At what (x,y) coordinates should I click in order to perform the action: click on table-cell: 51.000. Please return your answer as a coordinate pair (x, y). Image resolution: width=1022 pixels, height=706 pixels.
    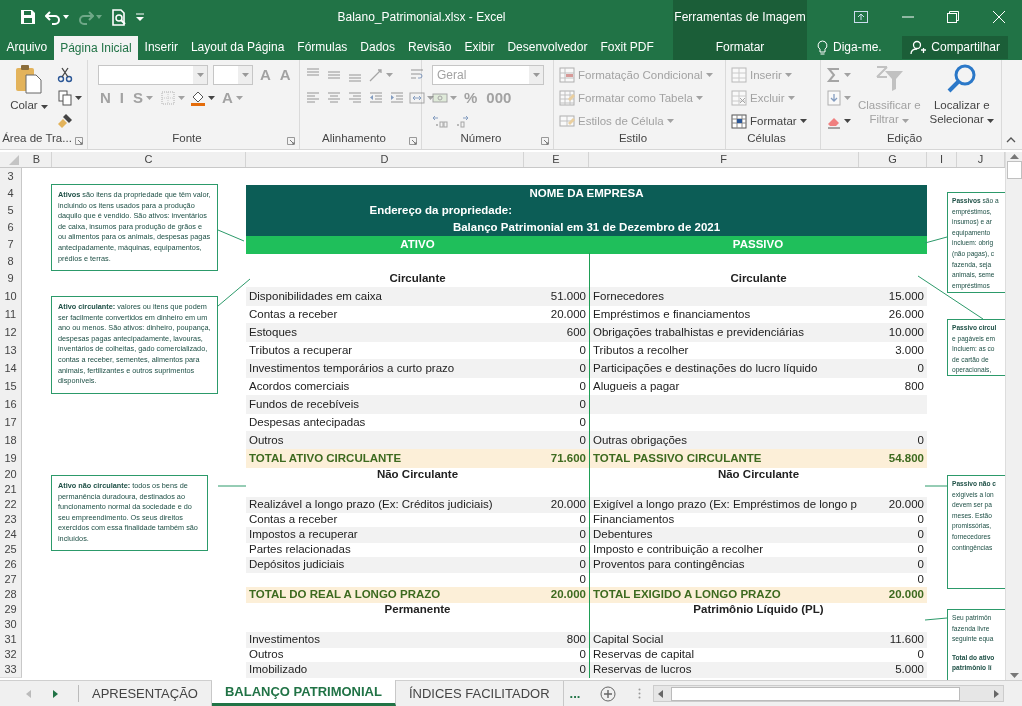
    Looking at the image, I should click on (556, 296).